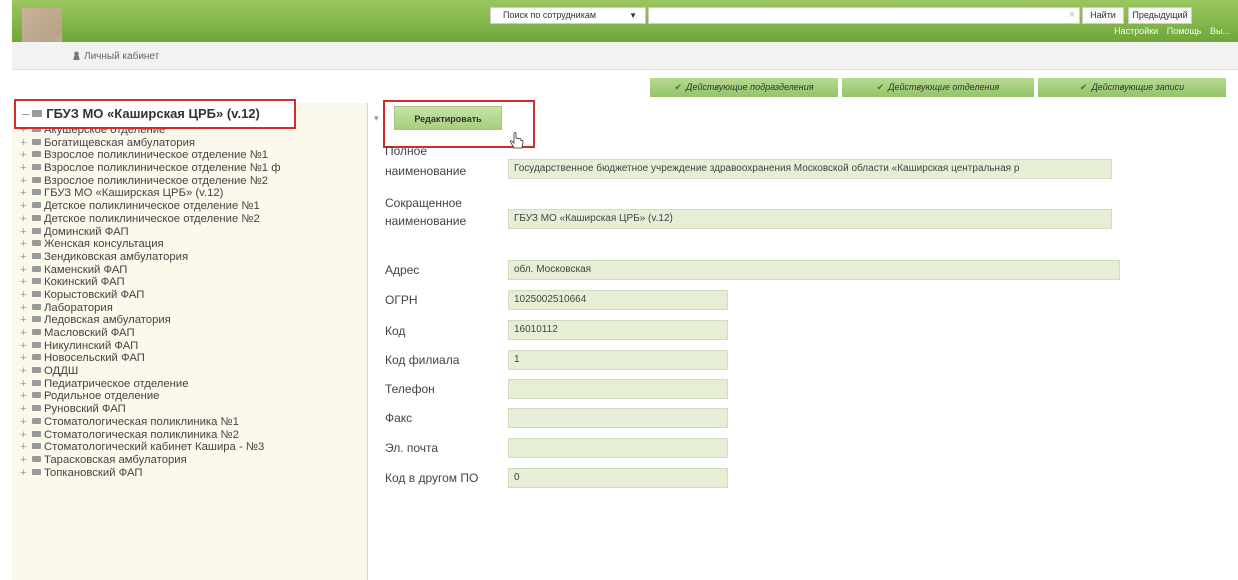  I want to click on tree-item: + Лаборатория, so click(150, 308).